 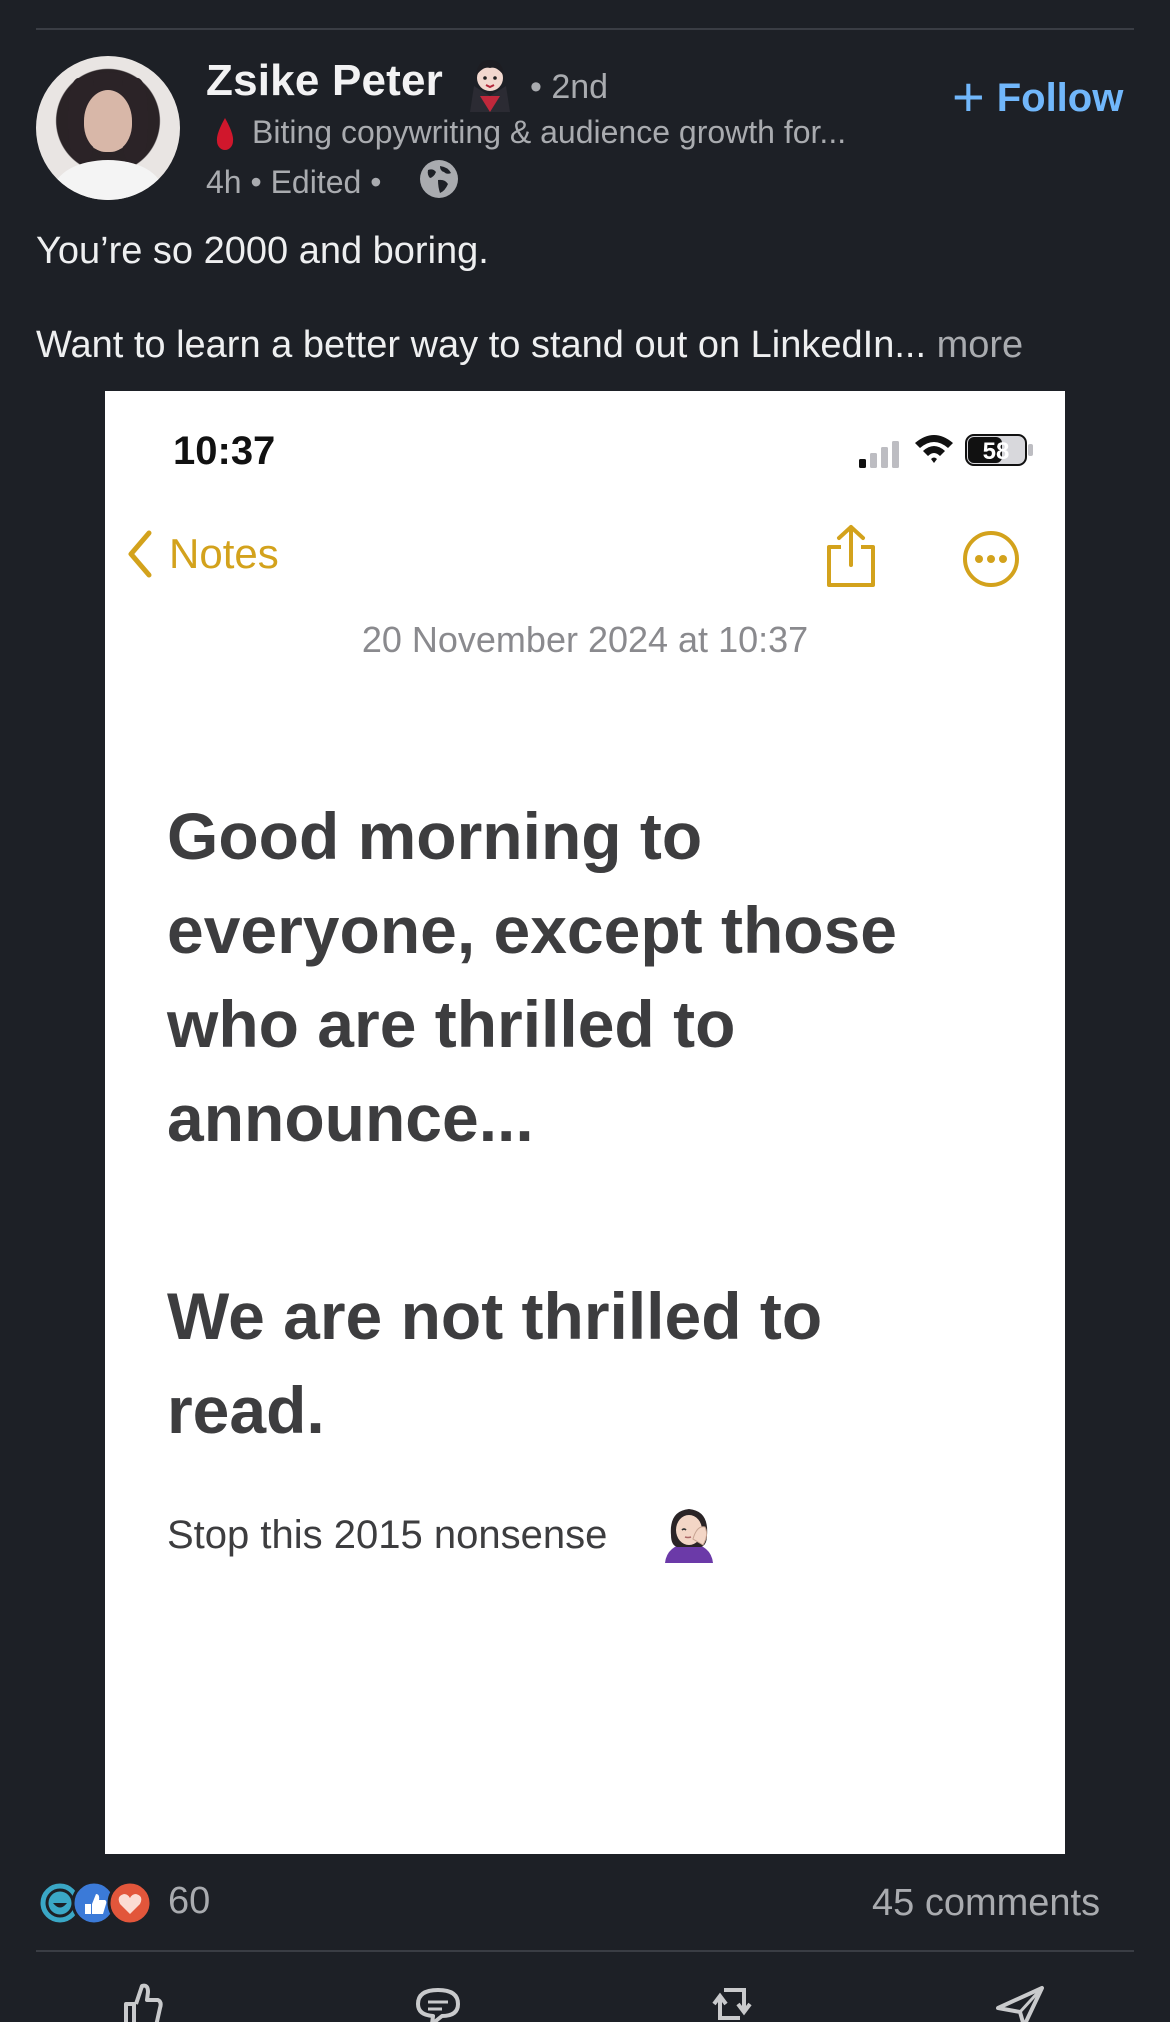 I want to click on repost-icon, so click(x=732, y=2002).